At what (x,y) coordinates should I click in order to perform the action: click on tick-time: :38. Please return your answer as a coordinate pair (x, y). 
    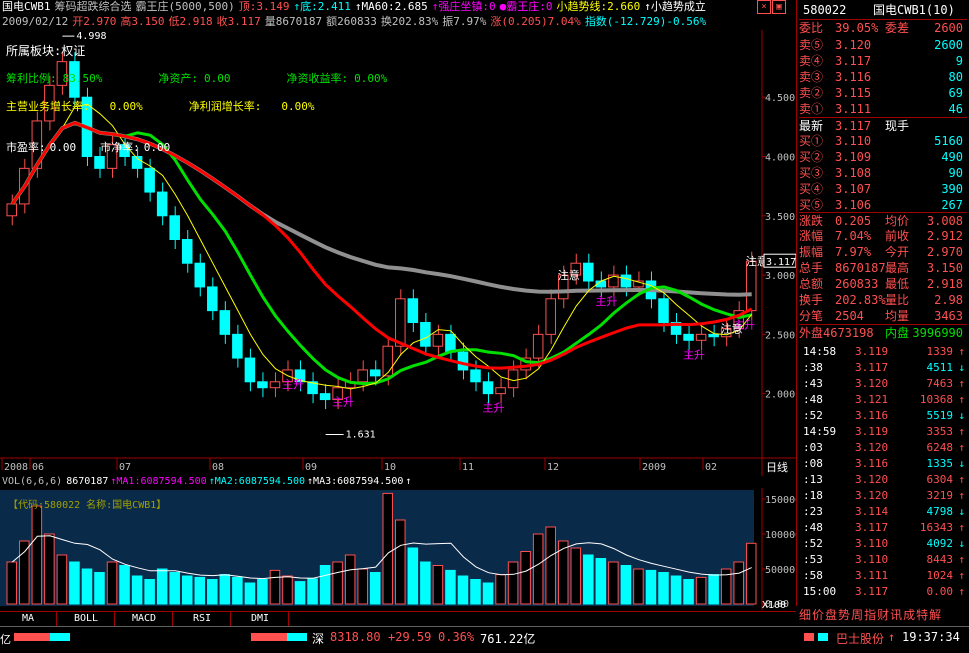
    Looking at the image, I should click on (813, 367).